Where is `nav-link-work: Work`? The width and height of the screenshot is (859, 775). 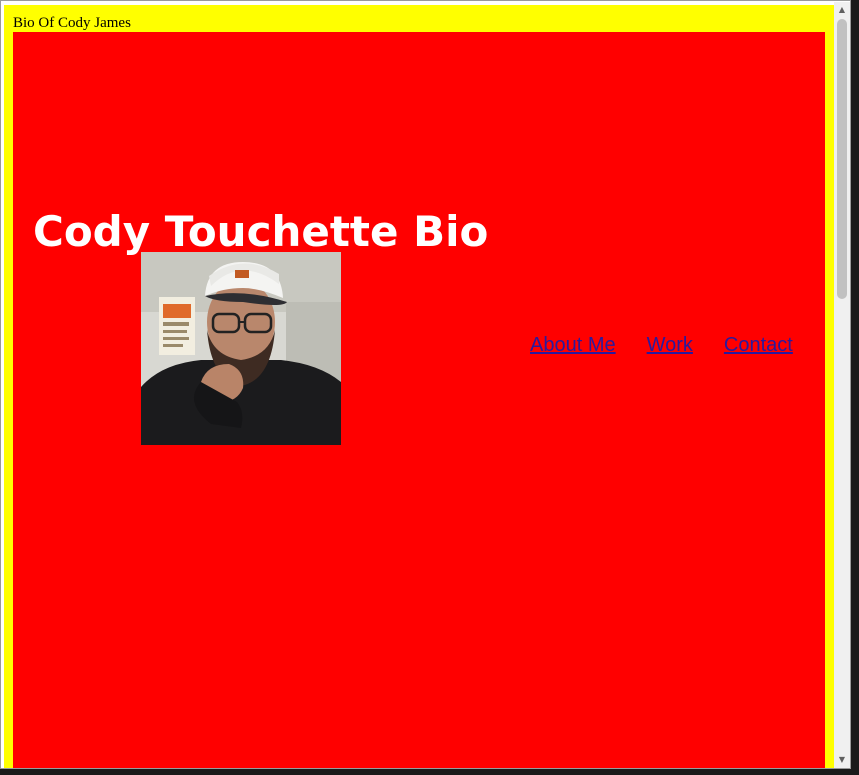 nav-link-work: Work is located at coordinates (670, 345).